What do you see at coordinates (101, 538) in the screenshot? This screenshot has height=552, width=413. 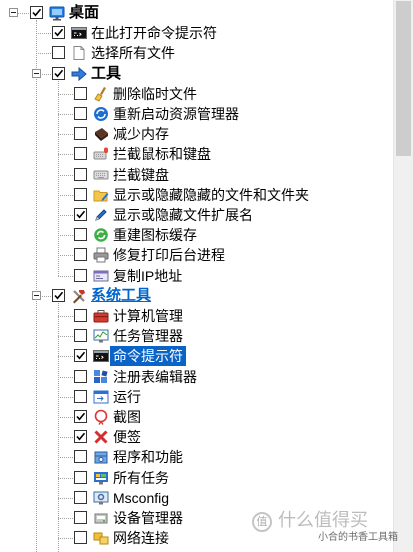 I see `network-icon` at bounding box center [101, 538].